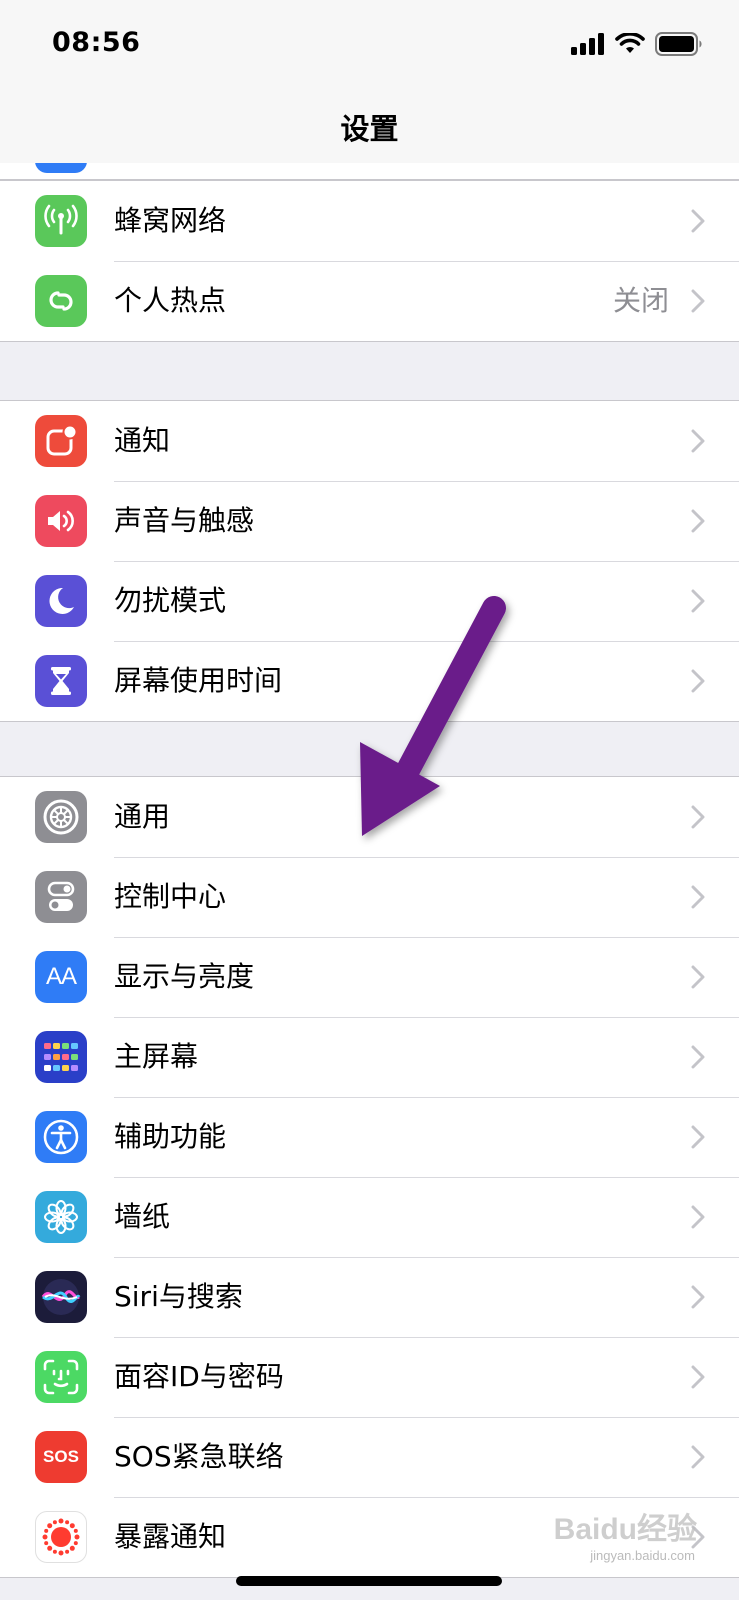  I want to click on settings-row-general: 通用, so click(369, 817).